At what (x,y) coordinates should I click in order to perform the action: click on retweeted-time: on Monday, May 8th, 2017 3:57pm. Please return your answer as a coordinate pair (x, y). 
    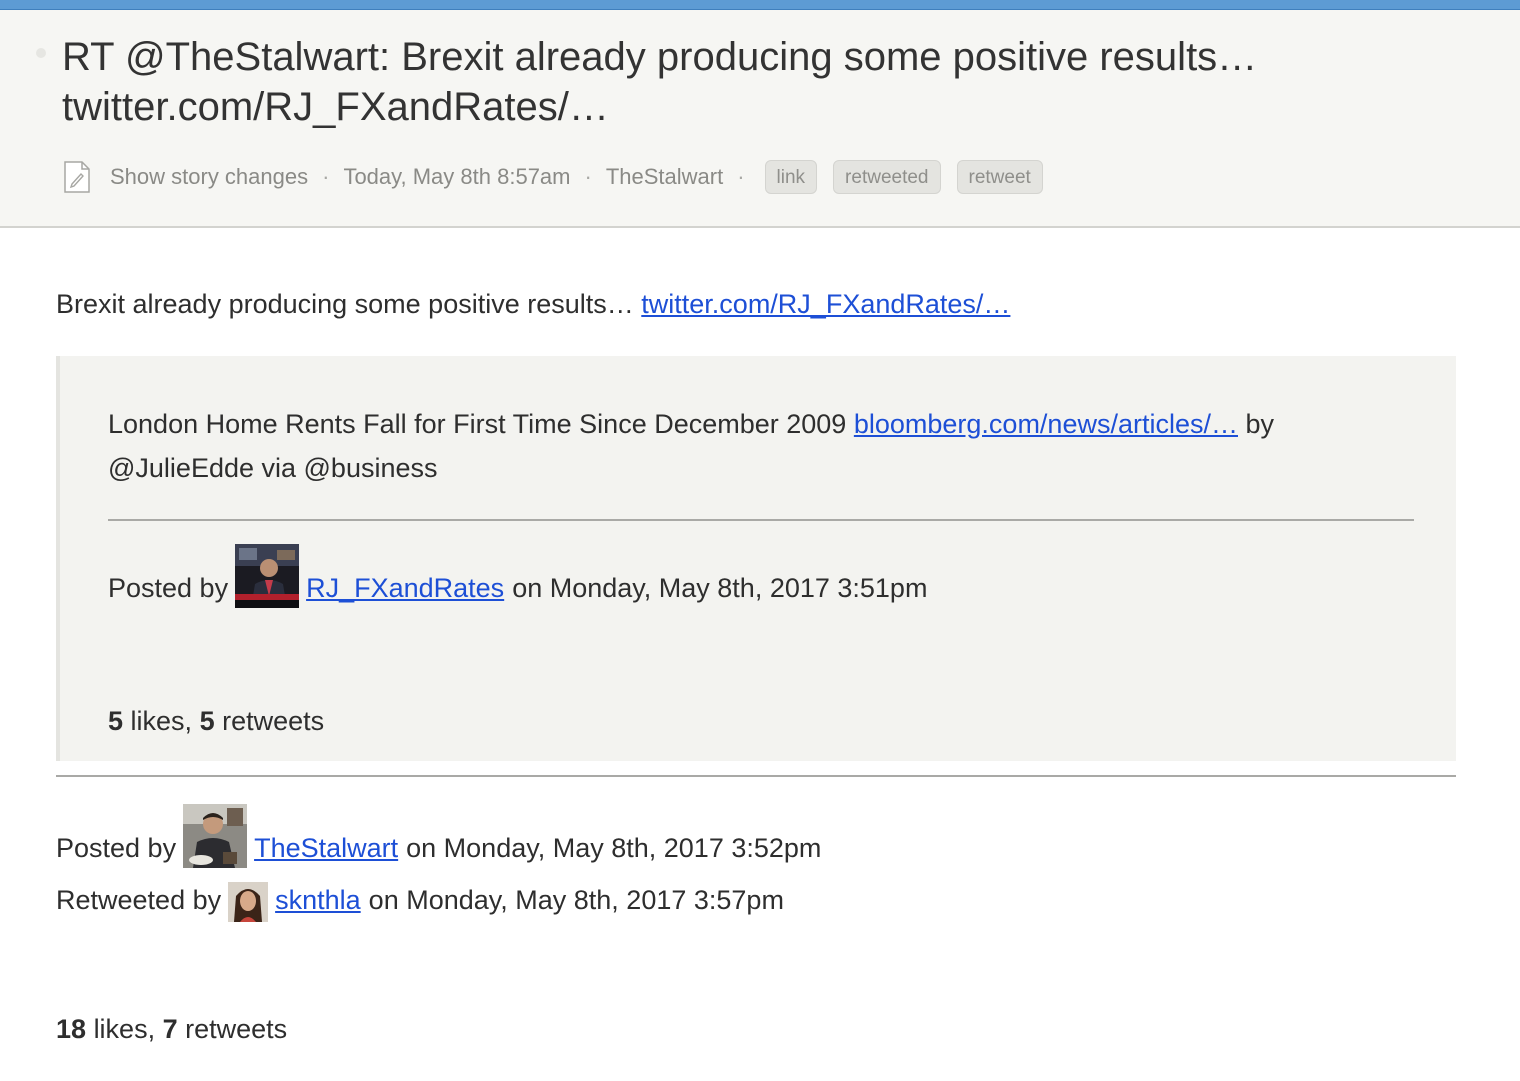
    Looking at the image, I should click on (576, 900).